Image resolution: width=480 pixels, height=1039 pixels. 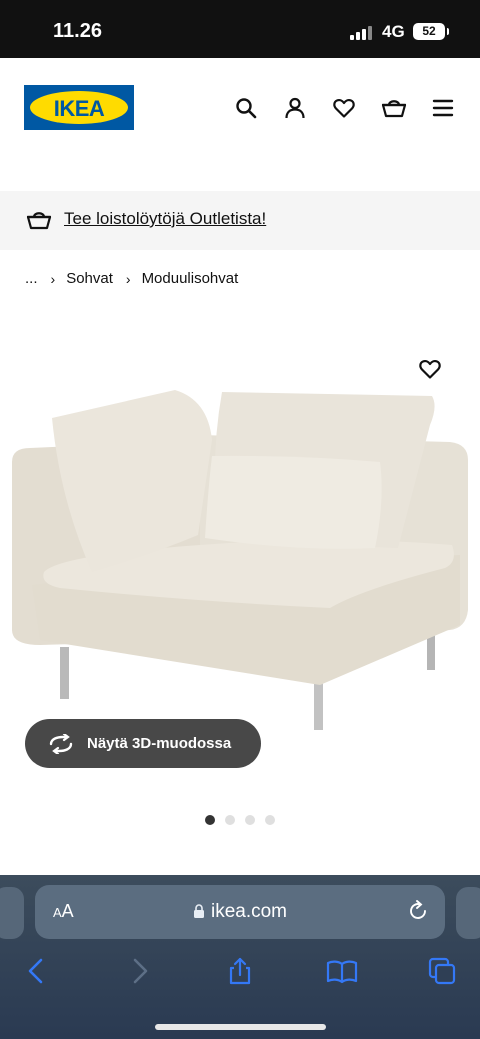 I want to click on network-type: 4G, so click(x=393, y=31).